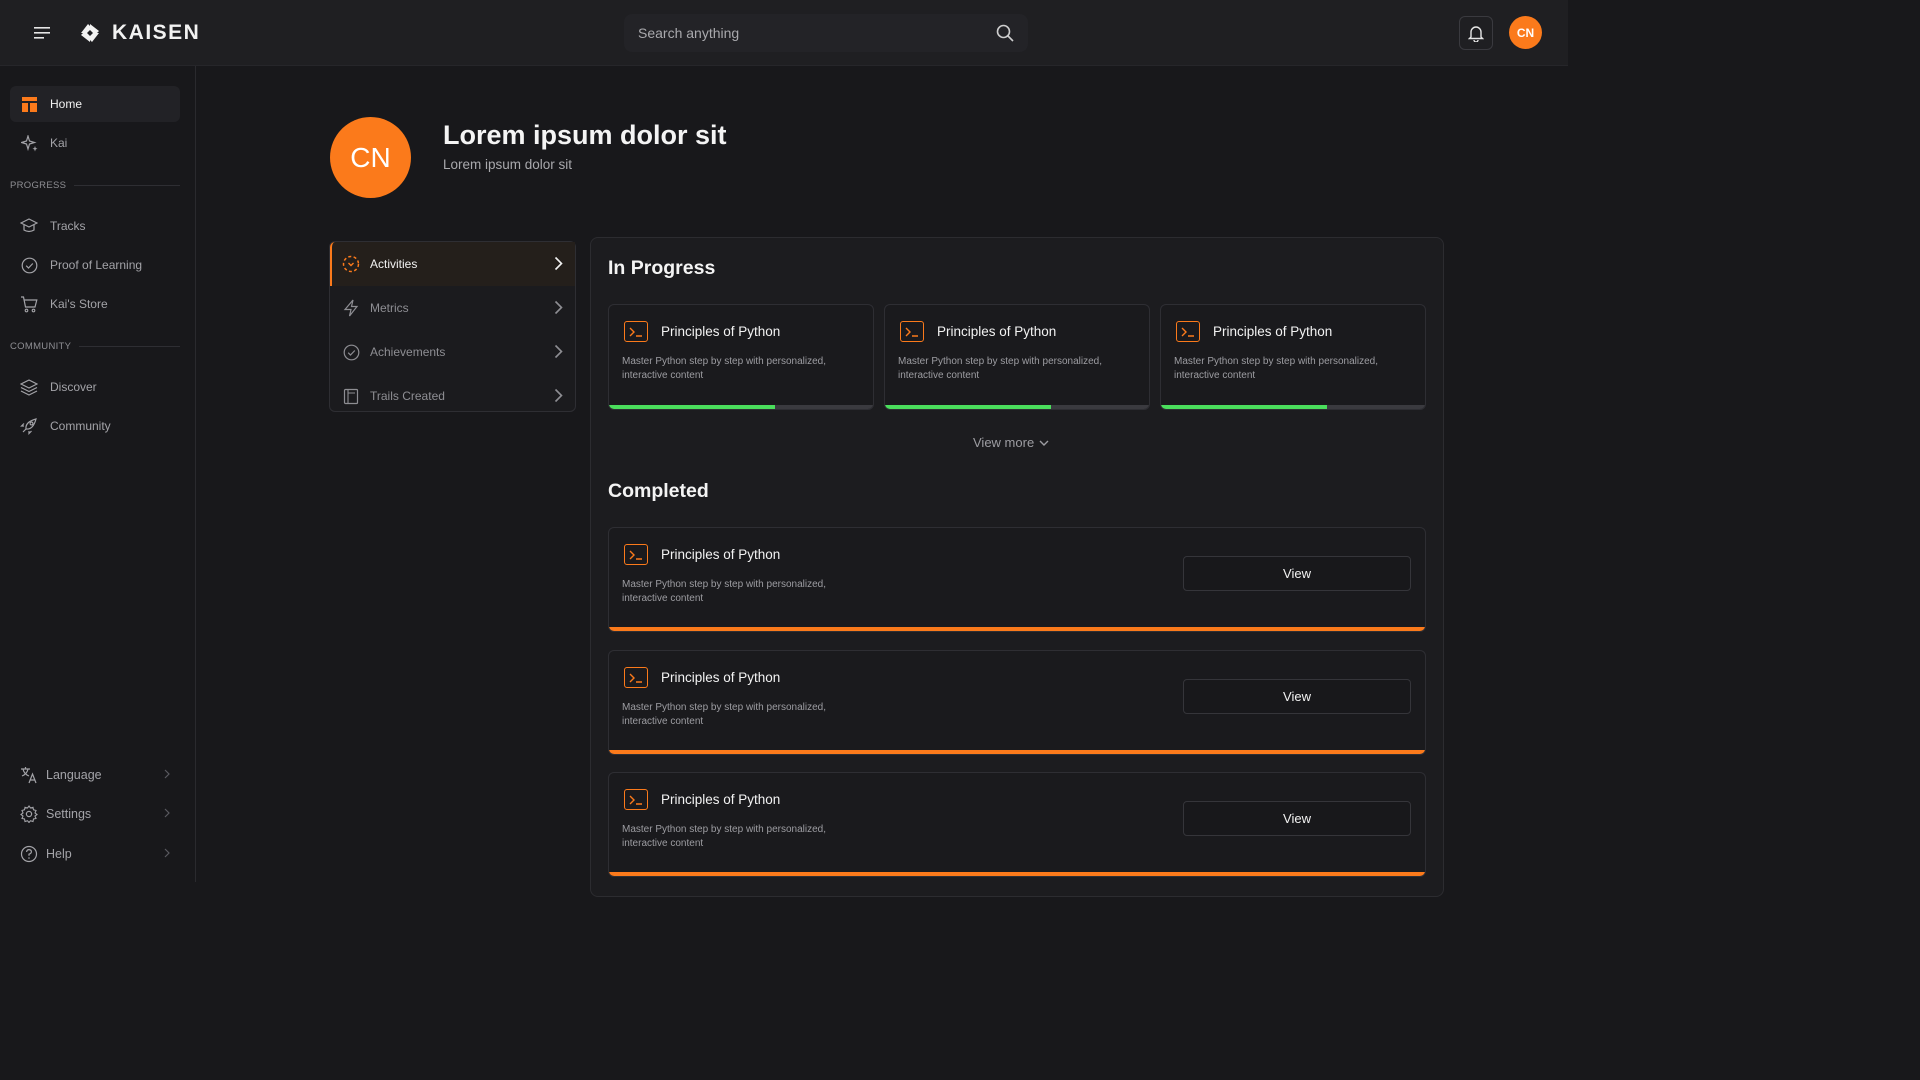 The image size is (1920, 1080). What do you see at coordinates (508, 164) in the screenshot?
I see `profile-subtitle: Lorem ipsum dolor sit` at bounding box center [508, 164].